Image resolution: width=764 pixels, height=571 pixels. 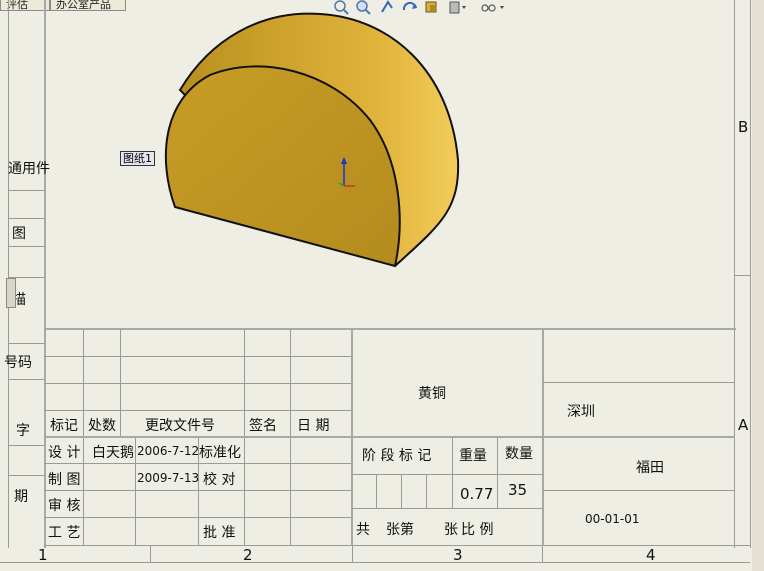 I want to click on left-label-date: 期, so click(x=21, y=497).